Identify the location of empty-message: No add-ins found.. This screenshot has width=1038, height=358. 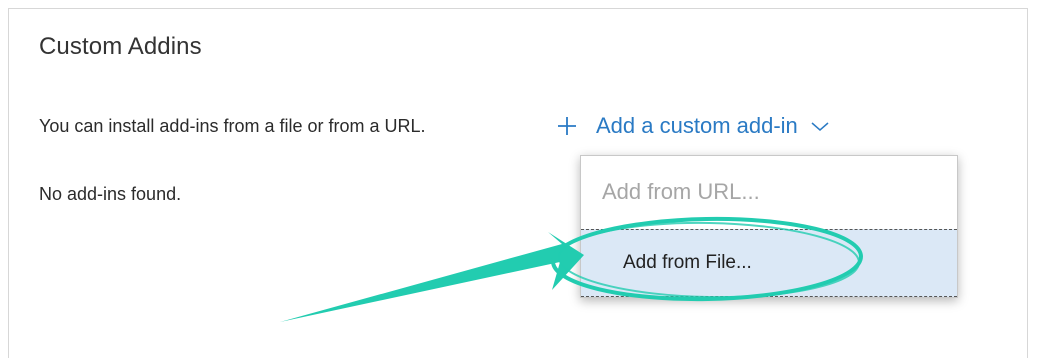
(110, 194).